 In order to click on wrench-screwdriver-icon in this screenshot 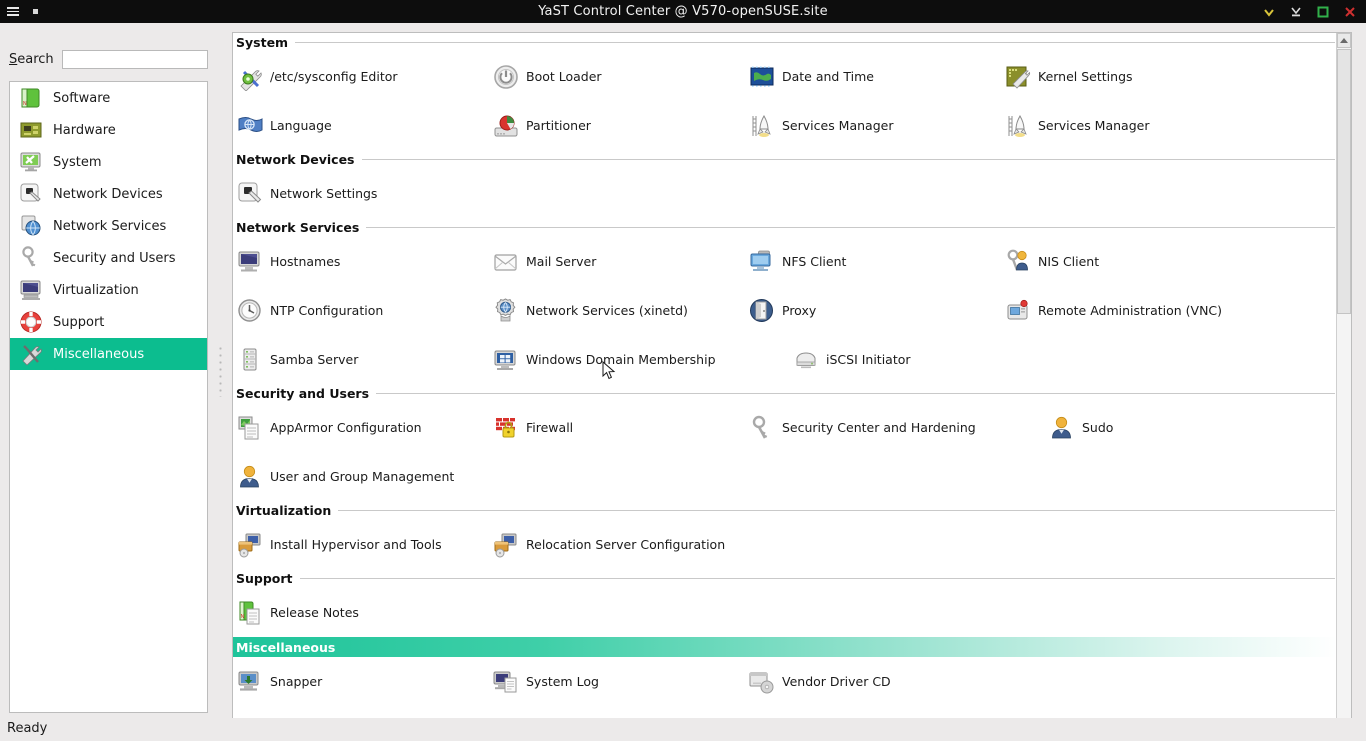, I will do `click(250, 77)`.